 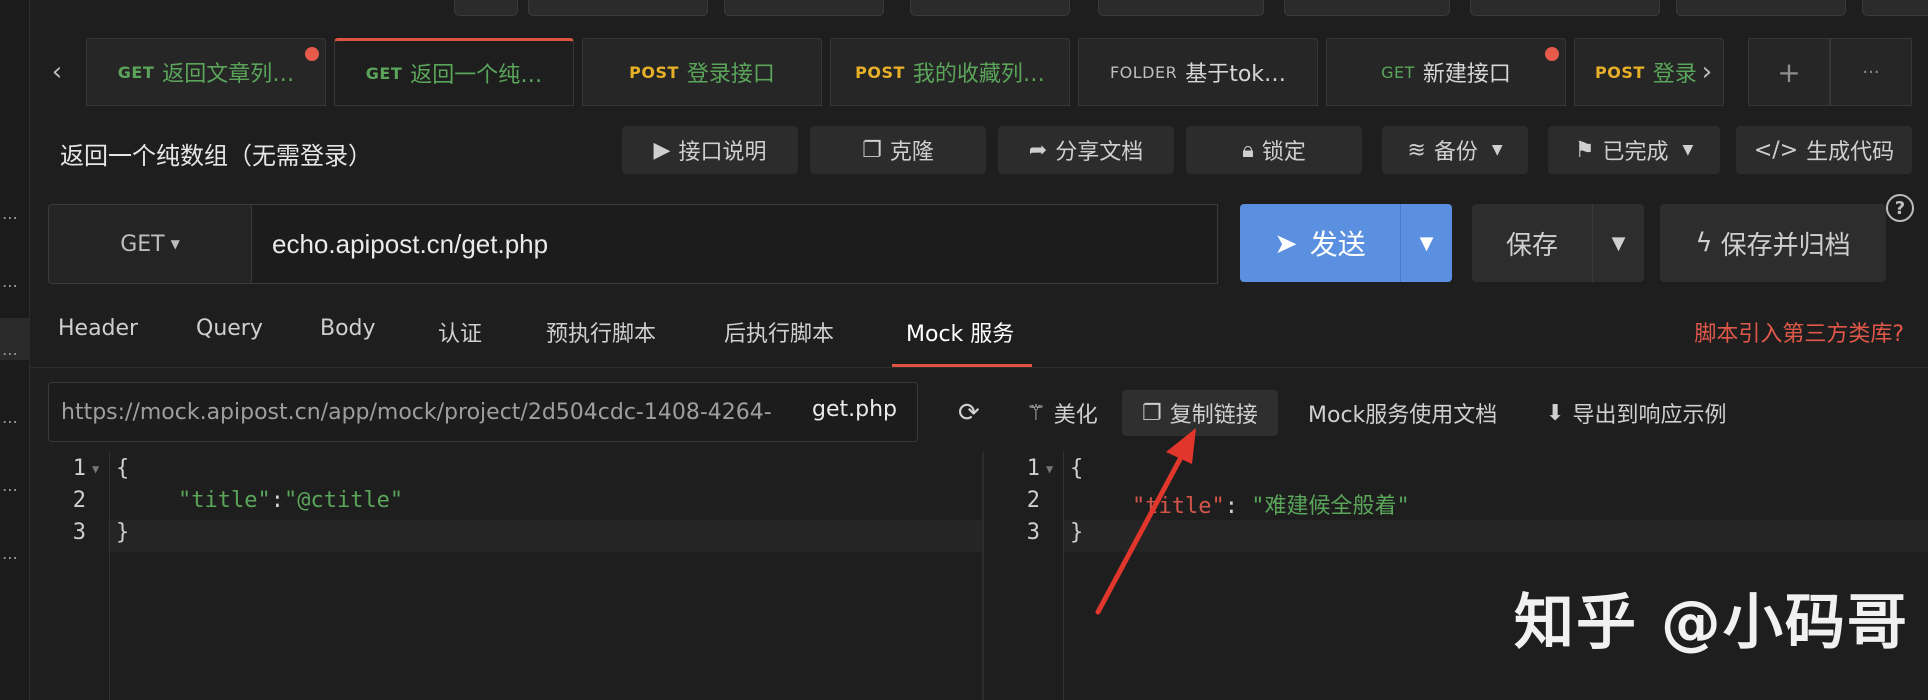 I want to click on save-archive-button: ϟ 保存并归档, so click(x=1773, y=243).